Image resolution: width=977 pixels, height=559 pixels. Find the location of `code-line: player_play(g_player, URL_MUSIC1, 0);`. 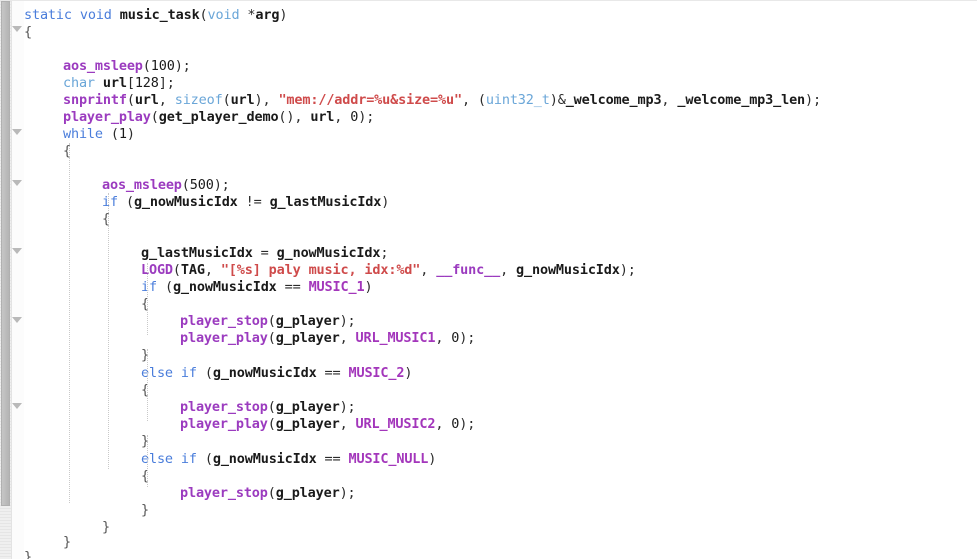

code-line: player_play(g_player, URL_MUSIC1, 0); is located at coordinates (327, 338).